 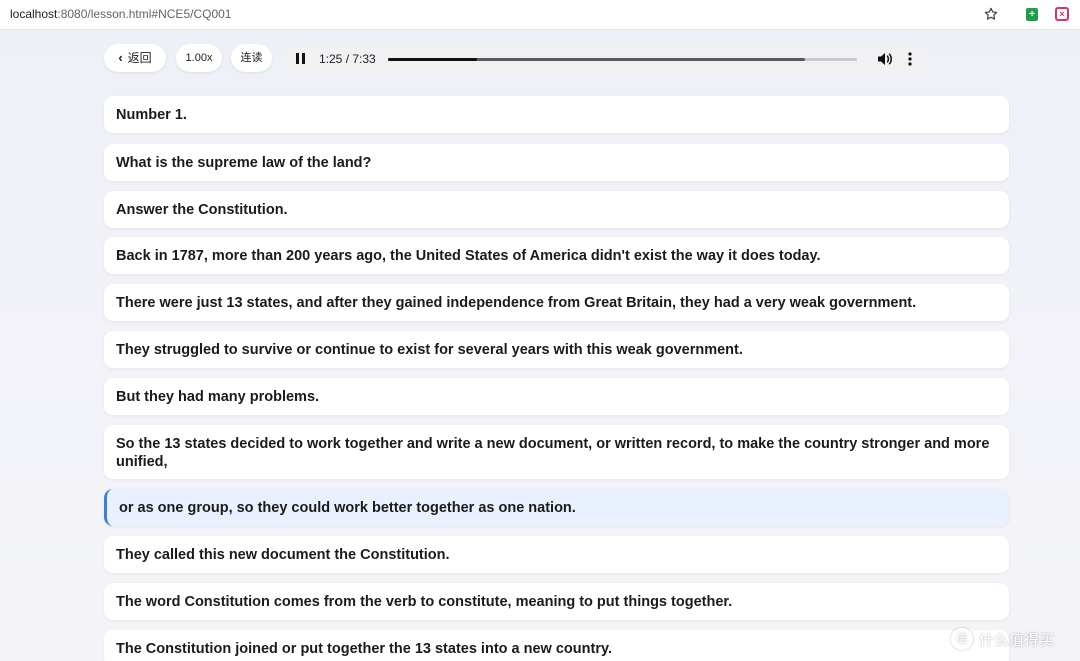 What do you see at coordinates (910, 59) in the screenshot?
I see `more-options-icon` at bounding box center [910, 59].